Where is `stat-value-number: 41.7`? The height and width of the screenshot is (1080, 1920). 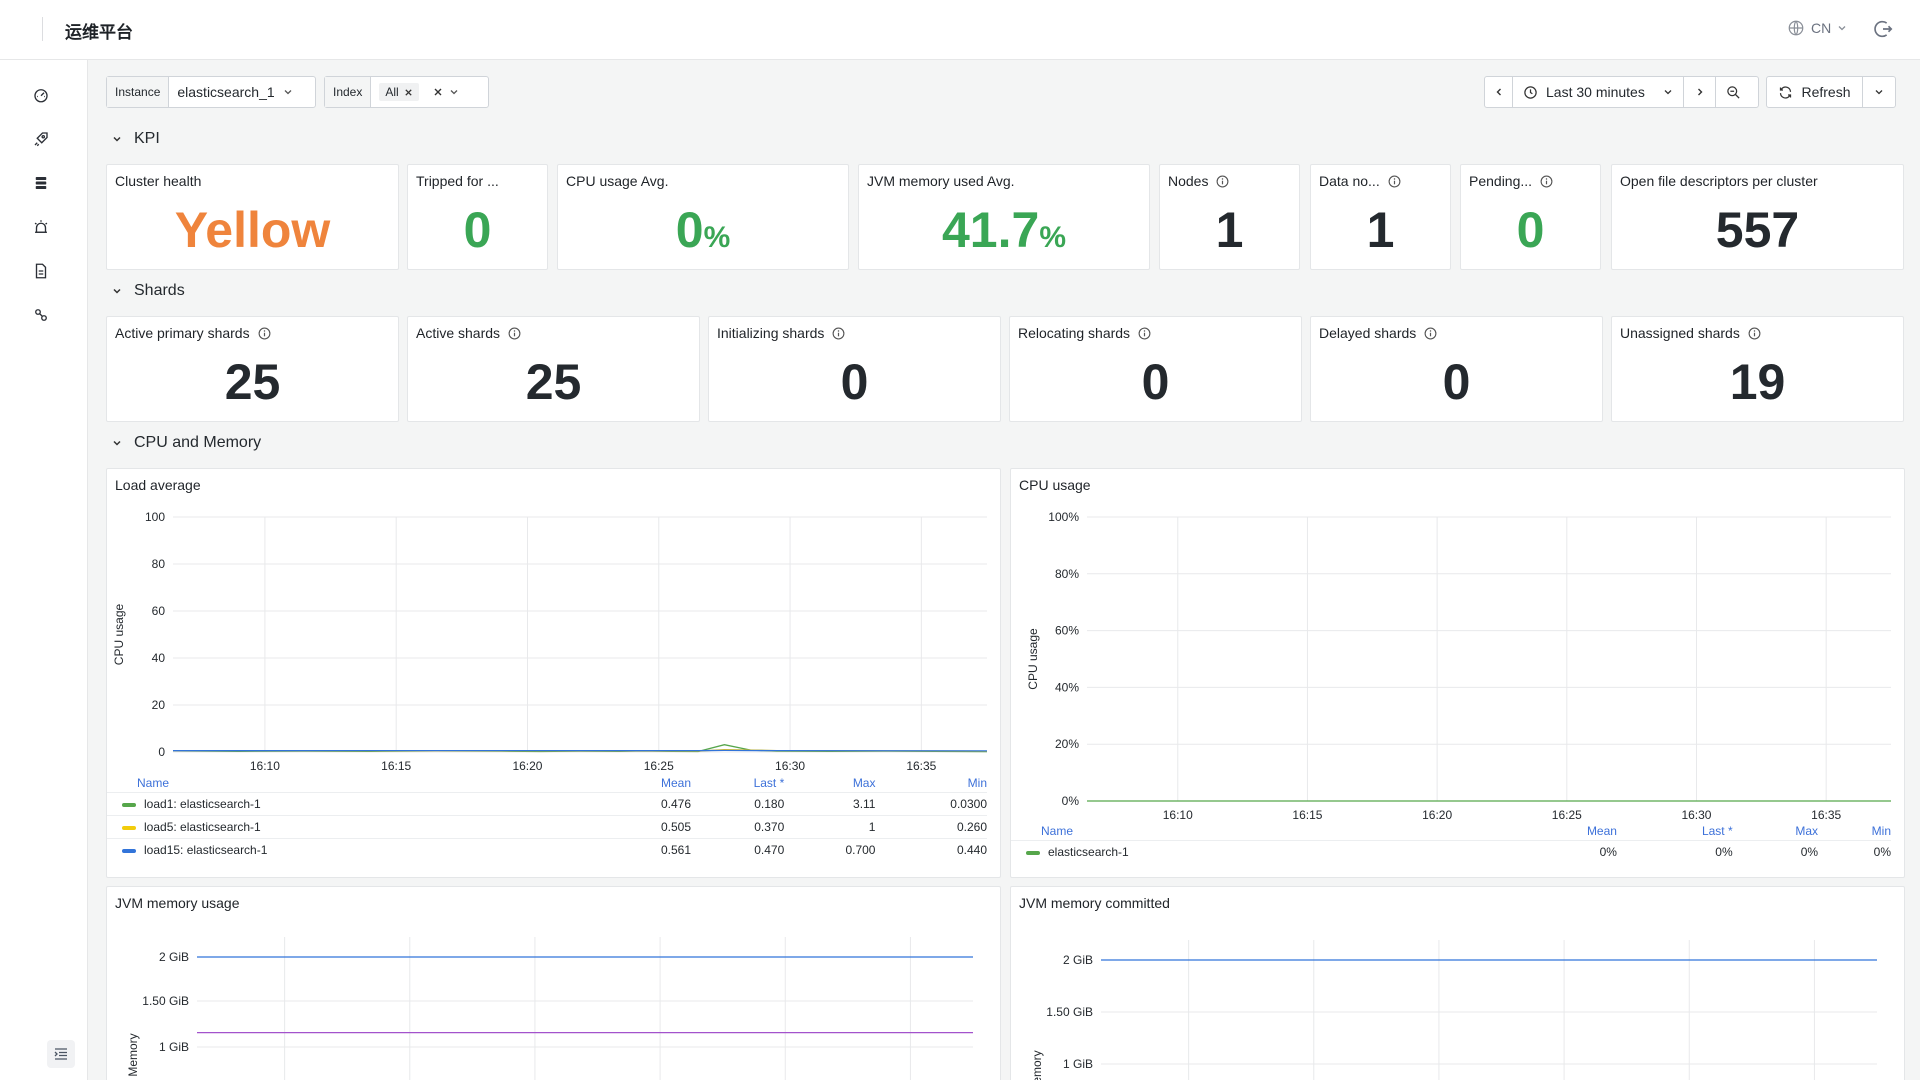
stat-value-number: 41.7 is located at coordinates (990, 230).